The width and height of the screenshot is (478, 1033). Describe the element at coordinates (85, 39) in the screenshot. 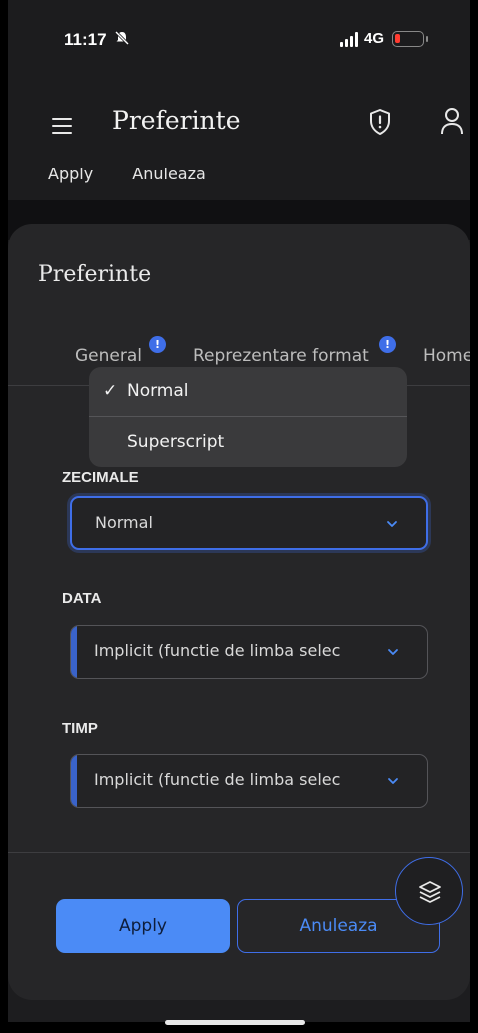

I see `status-time: 11:17` at that location.